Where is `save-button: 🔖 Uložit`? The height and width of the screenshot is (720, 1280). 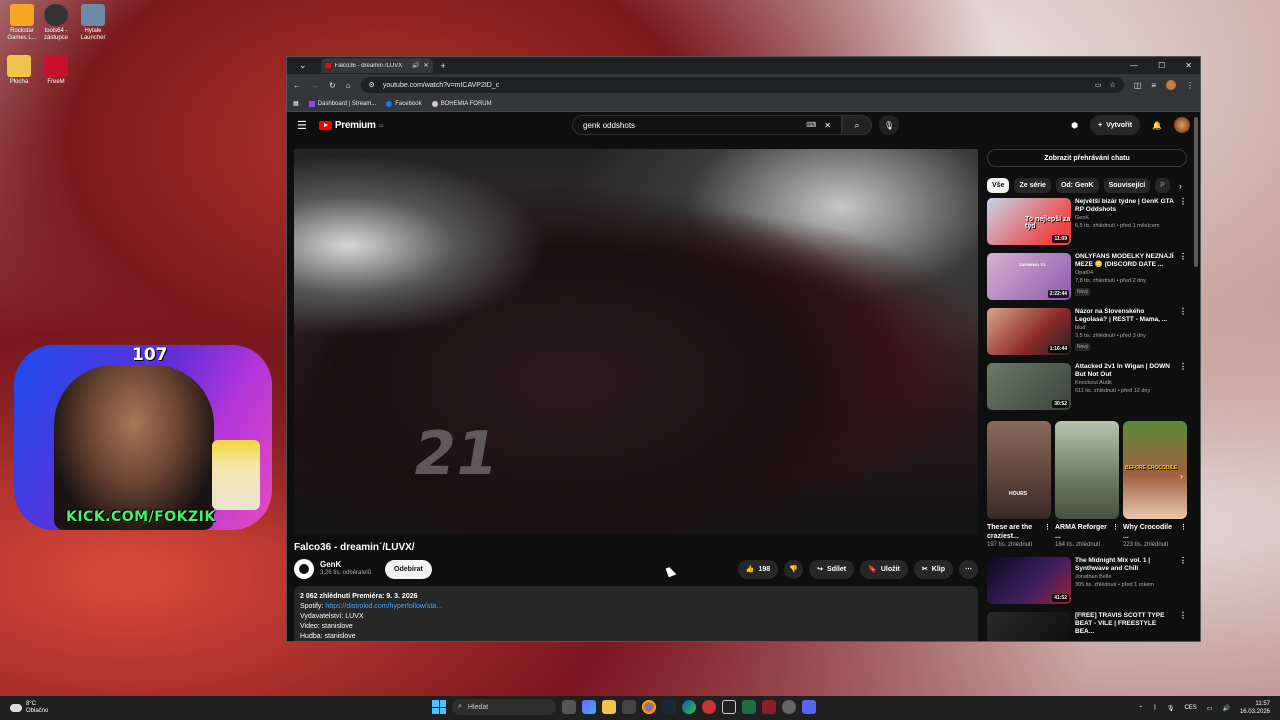 save-button: 🔖 Uložit is located at coordinates (884, 569).